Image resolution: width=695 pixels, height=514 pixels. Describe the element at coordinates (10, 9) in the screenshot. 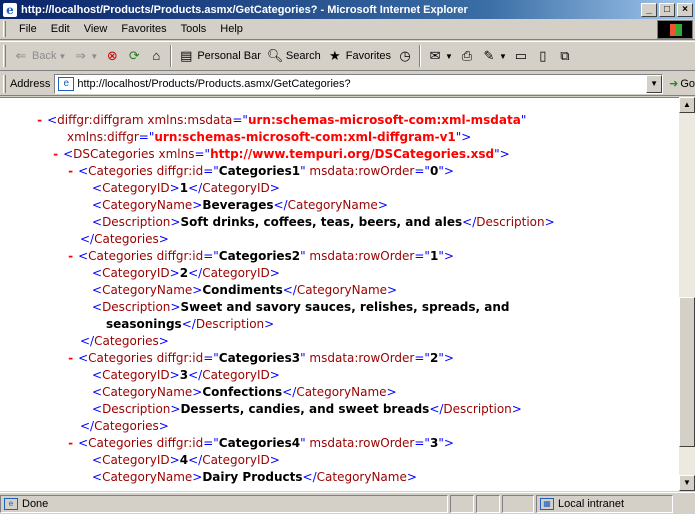

I see `ie-logo-icon: e` at that location.